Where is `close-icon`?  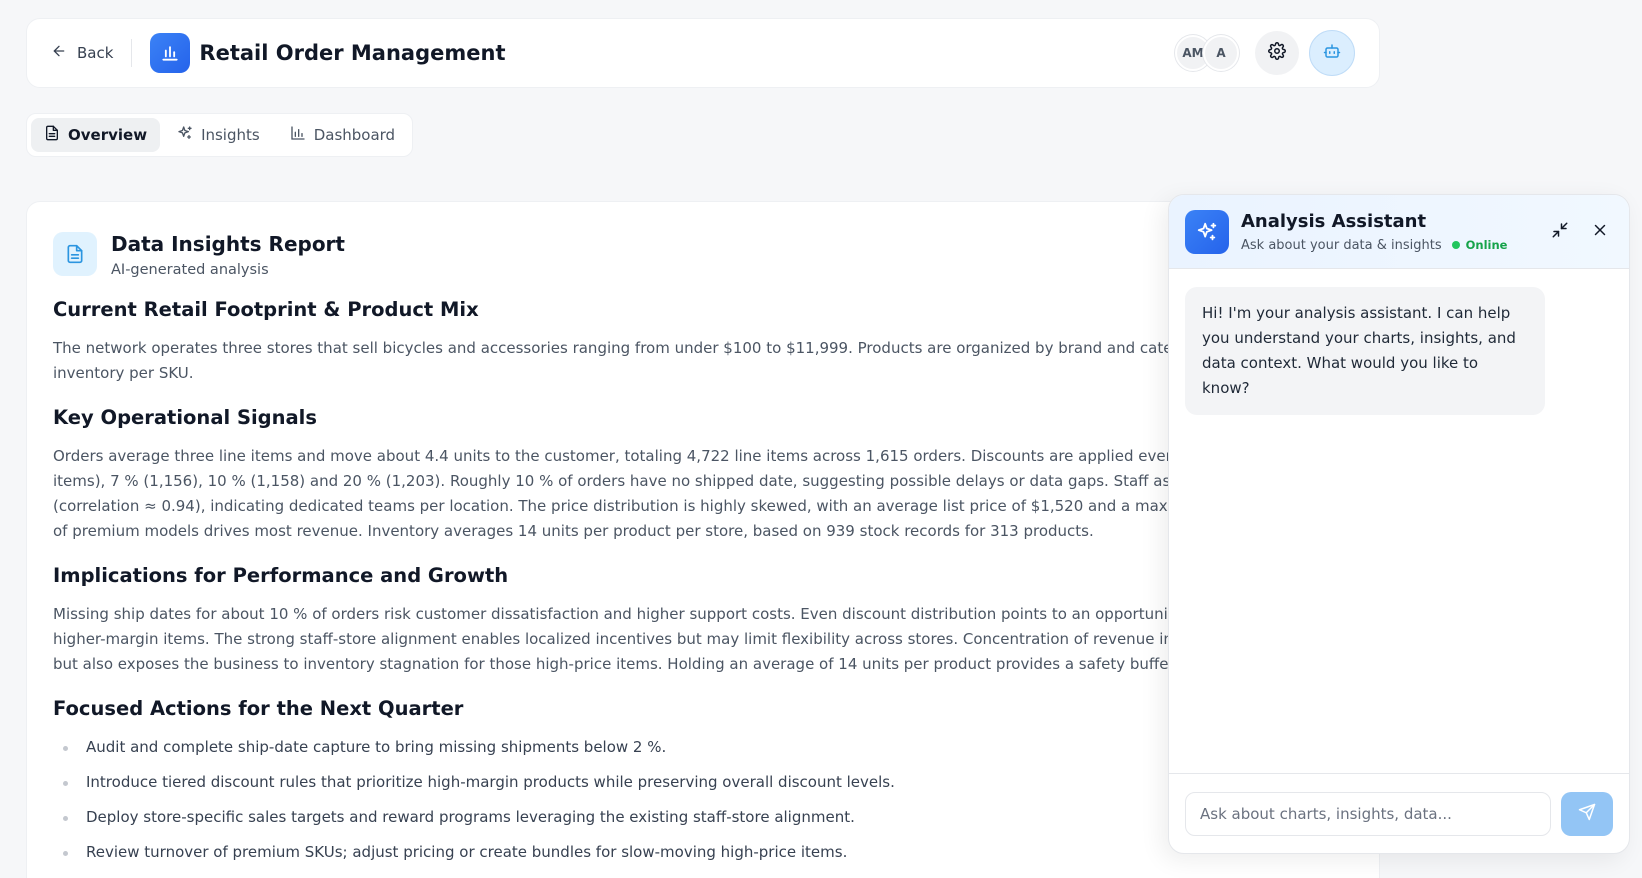 close-icon is located at coordinates (1600, 232).